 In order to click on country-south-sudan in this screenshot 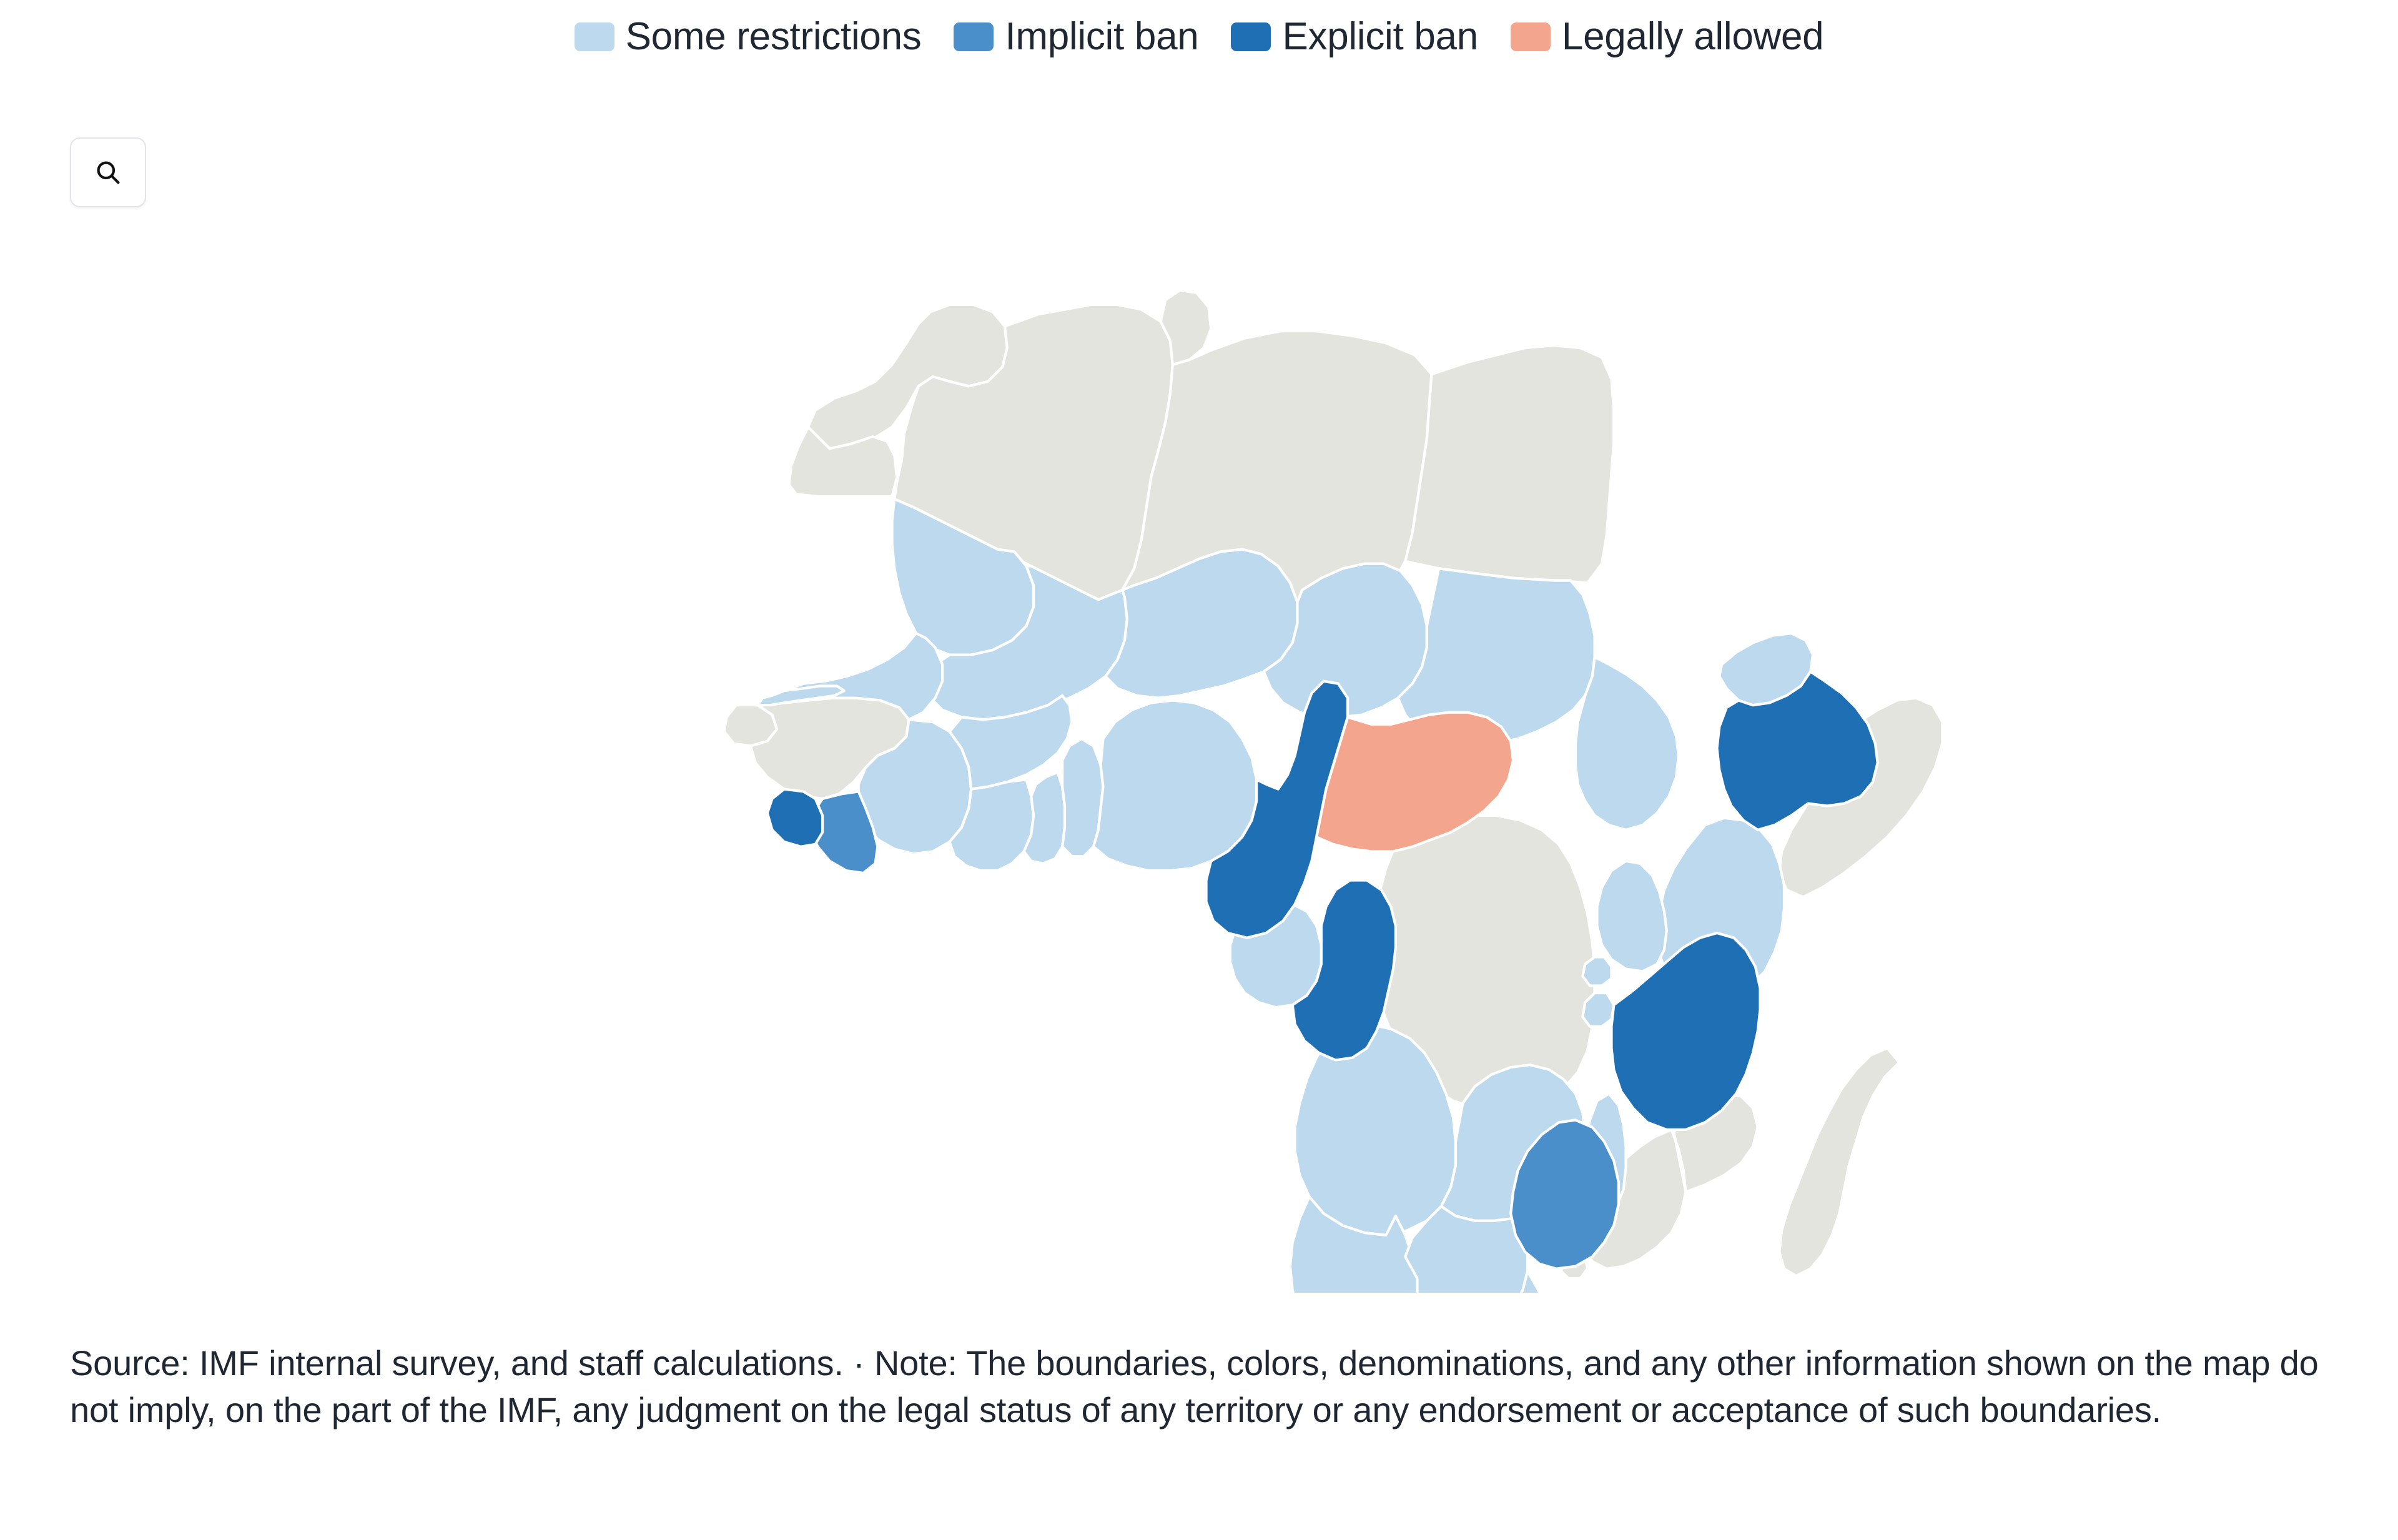, I will do `click(1627, 743)`.